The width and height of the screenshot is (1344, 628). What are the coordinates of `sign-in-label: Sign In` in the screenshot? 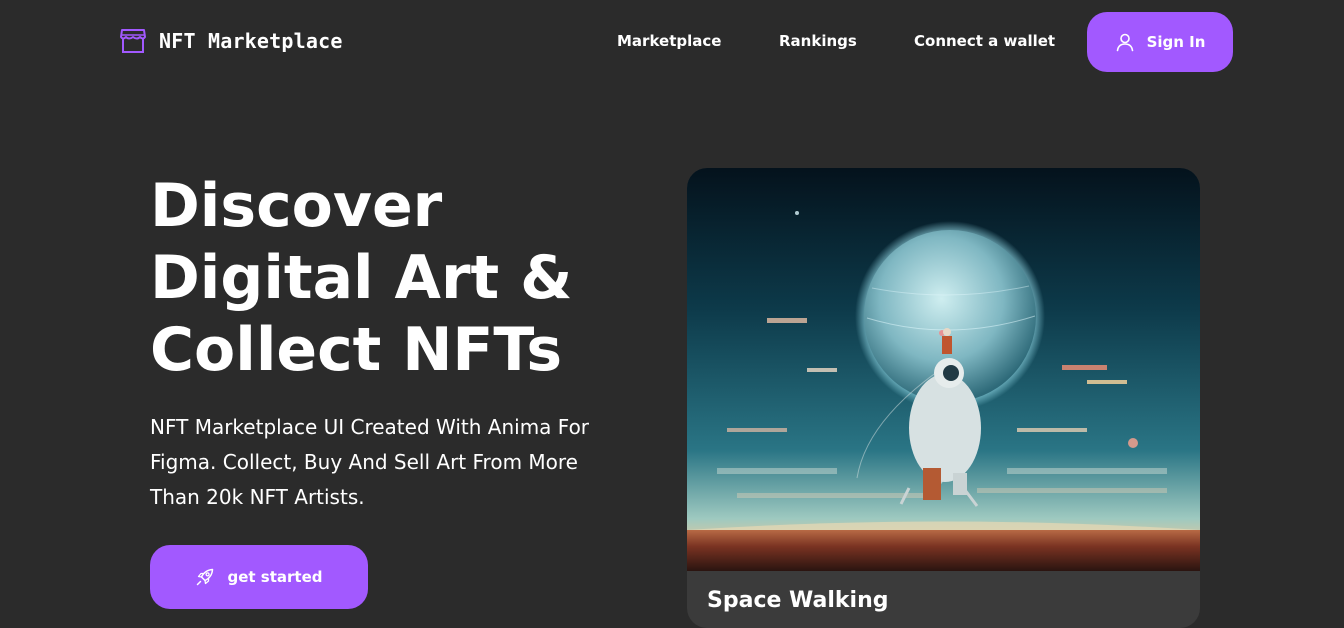 It's located at (1176, 42).